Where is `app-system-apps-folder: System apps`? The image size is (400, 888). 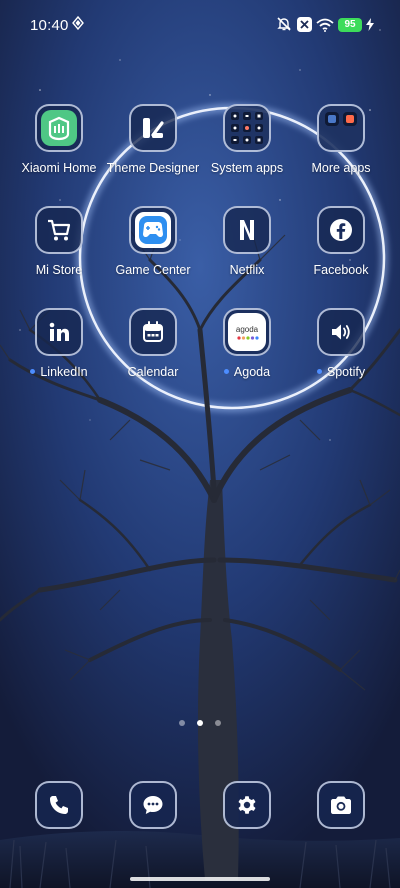
app-system-apps-folder: System apps is located at coordinates (247, 139).